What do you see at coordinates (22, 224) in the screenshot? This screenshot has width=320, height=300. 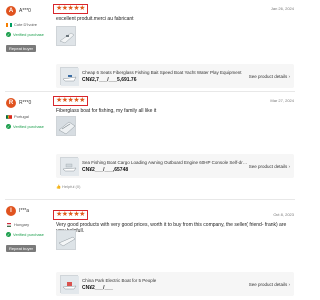 I see `reviewer-country: Hungary` at bounding box center [22, 224].